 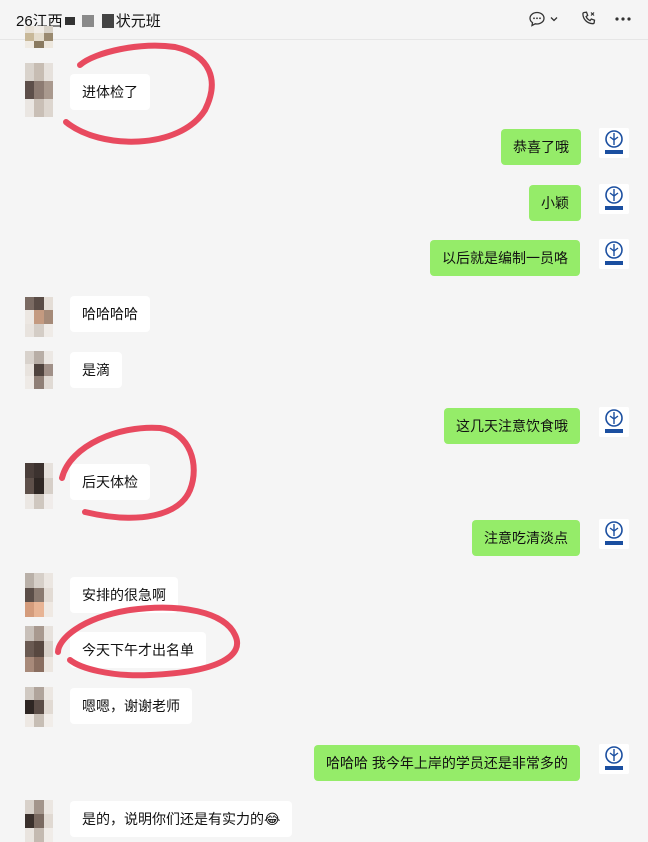 What do you see at coordinates (110, 482) in the screenshot?
I see `message-bubble: 后天体检` at bounding box center [110, 482].